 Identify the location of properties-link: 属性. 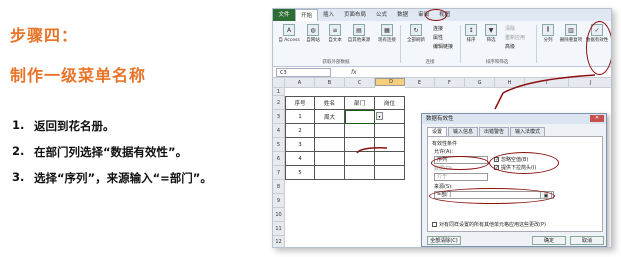
(438, 37).